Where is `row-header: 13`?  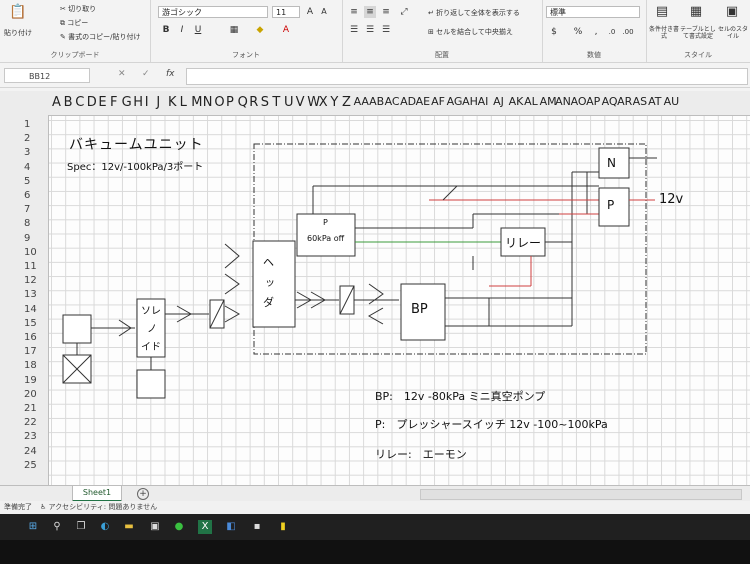
row-header: 13 is located at coordinates (30, 294).